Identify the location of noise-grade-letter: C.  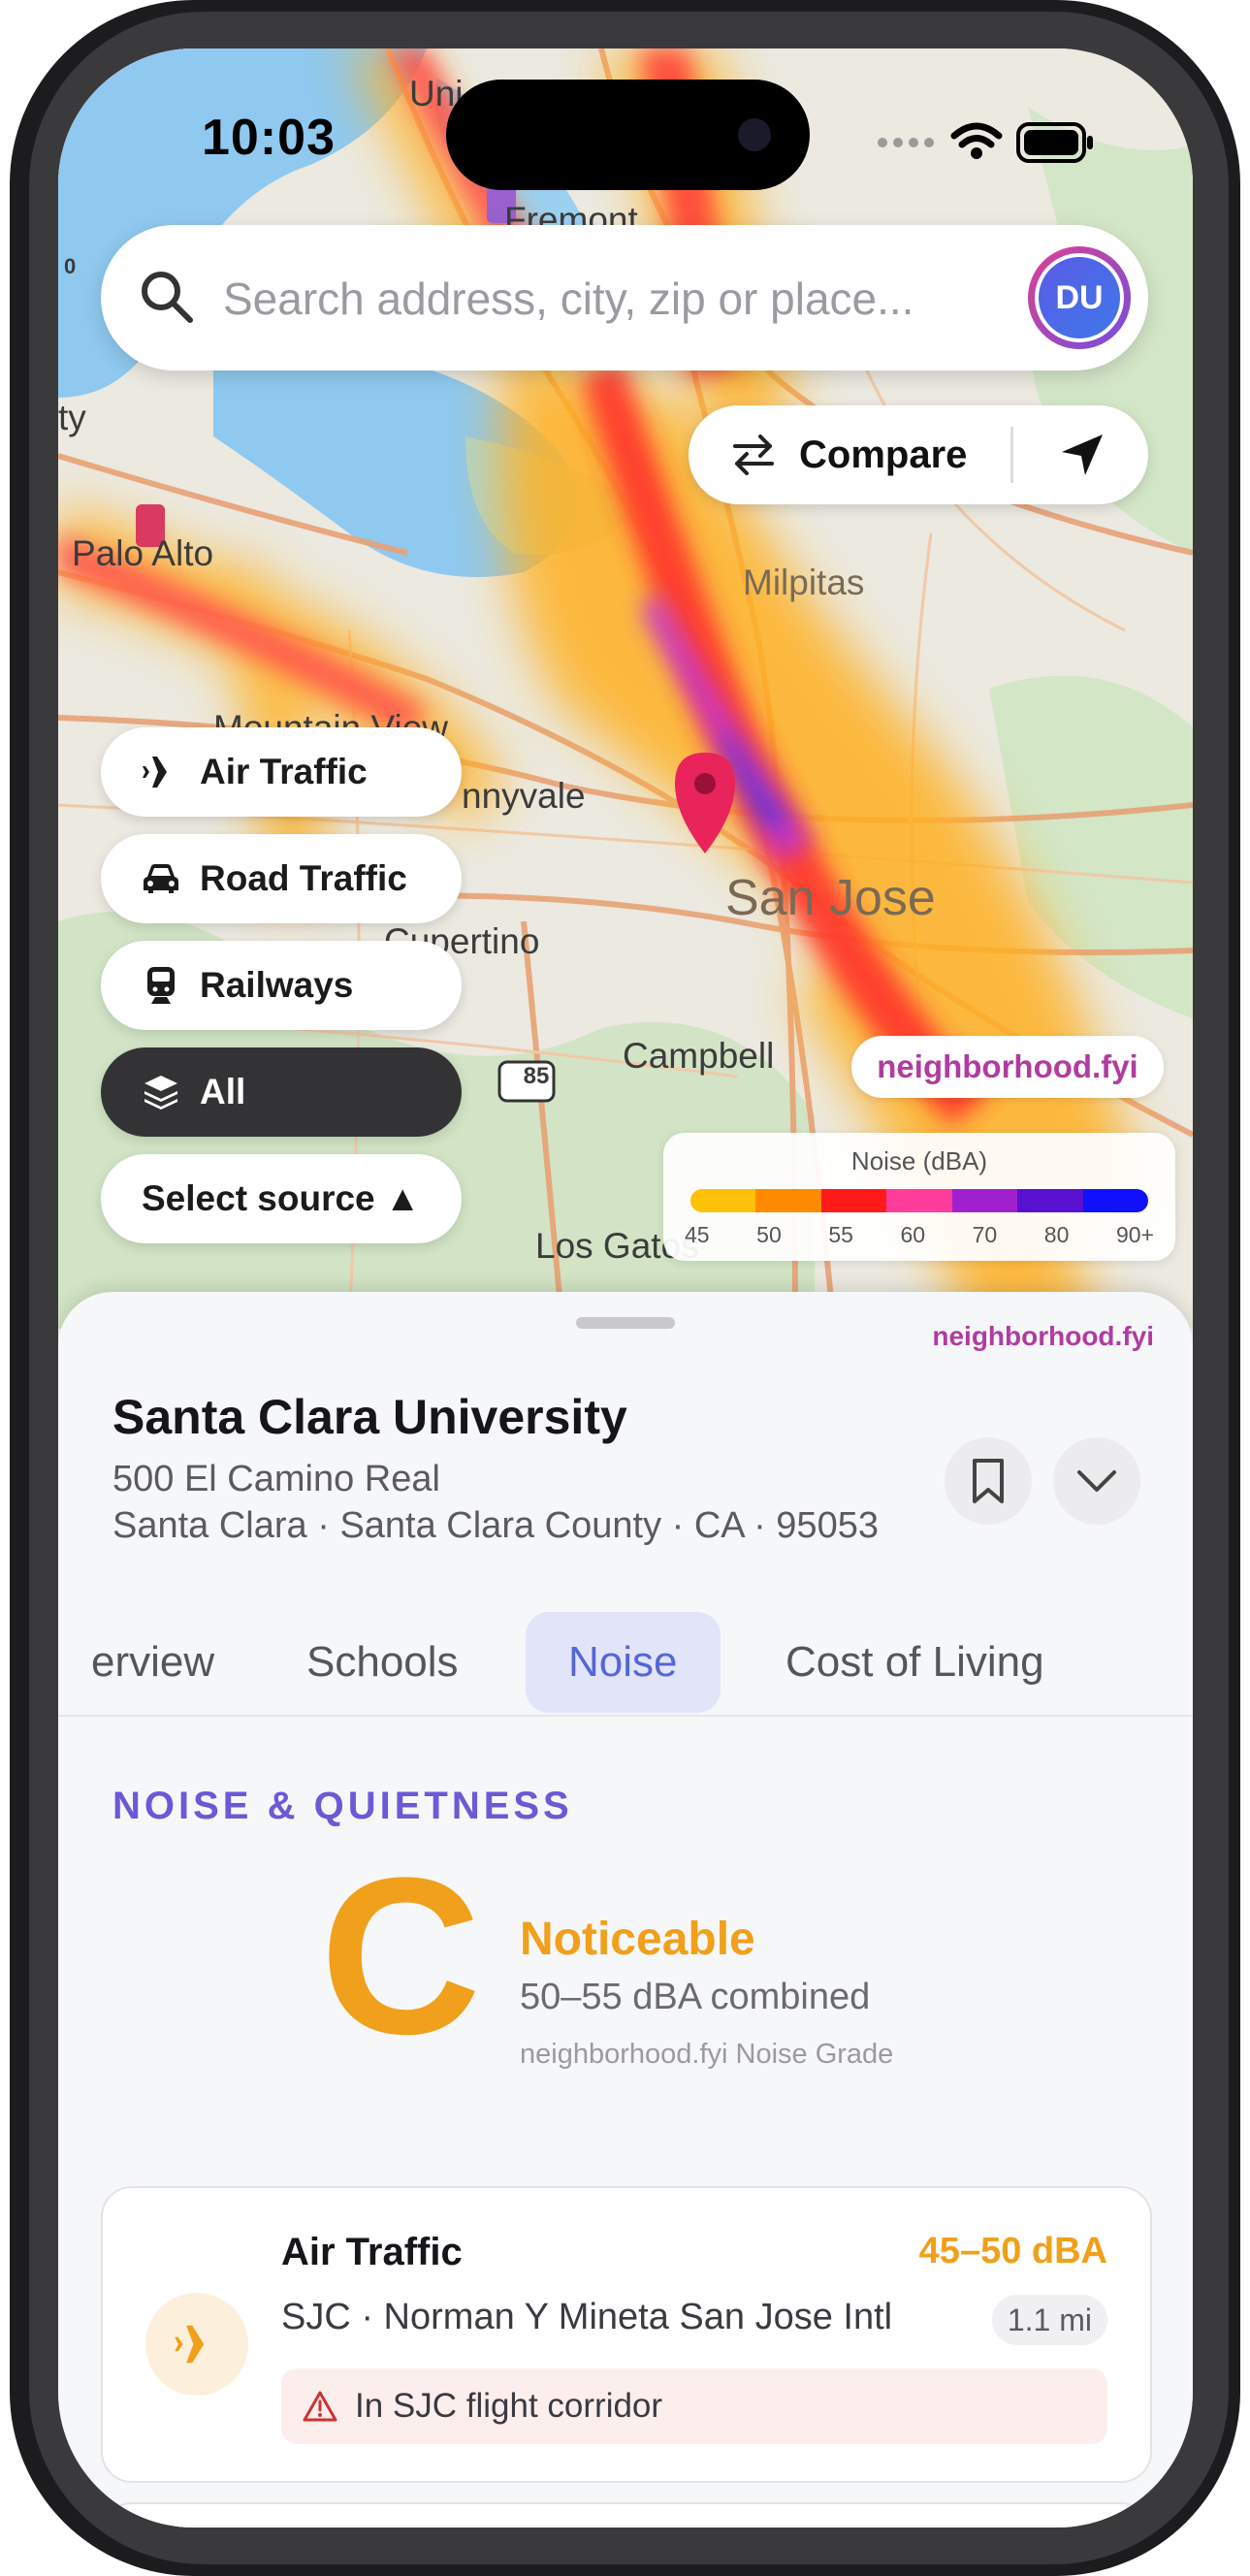
(401, 1955).